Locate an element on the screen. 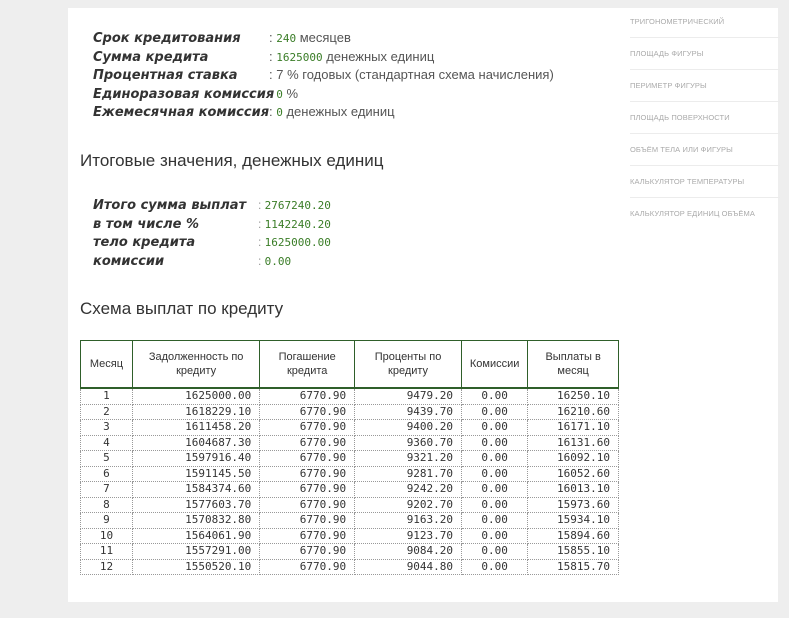 This screenshot has height=618, width=789. table-row: 3 1611458.20 6770.90 9400.20 0.00 16171.10 is located at coordinates (349, 427).